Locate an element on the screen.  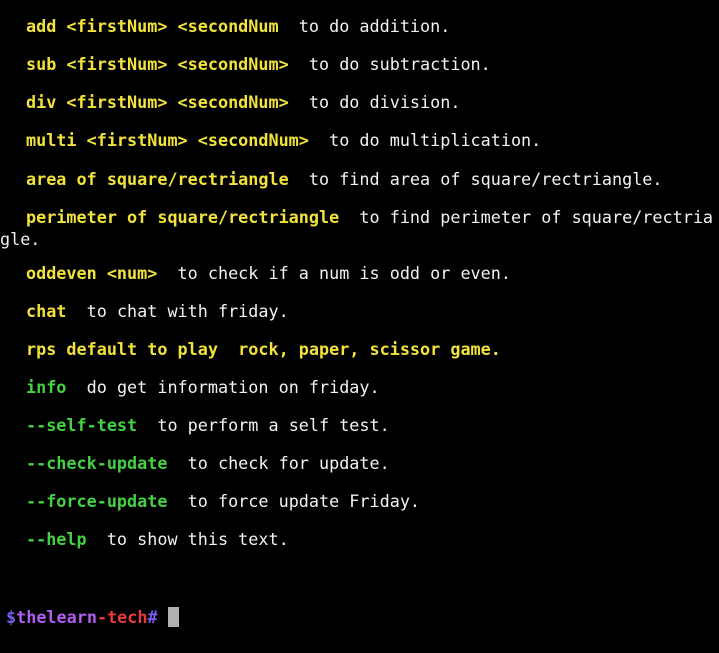
prompt-user-learn: learn is located at coordinates (71, 617).